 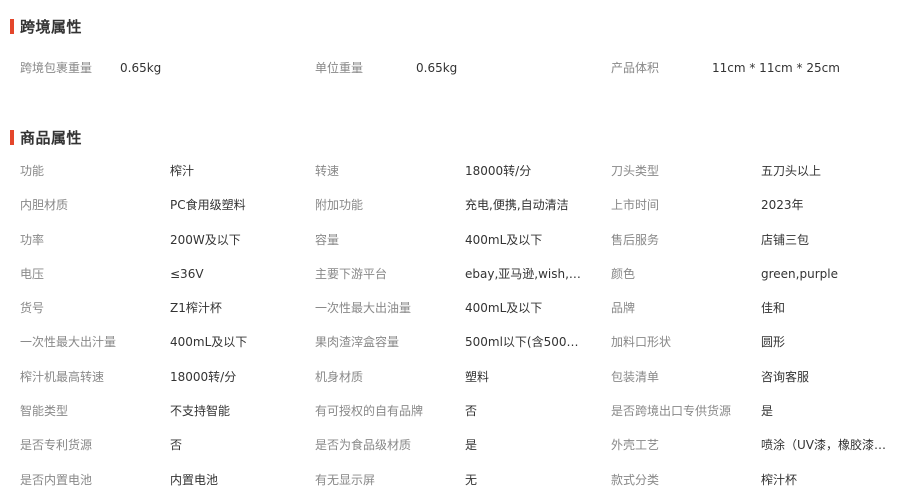 What do you see at coordinates (773, 342) in the screenshot?
I see `attr-value: 圆形` at bounding box center [773, 342].